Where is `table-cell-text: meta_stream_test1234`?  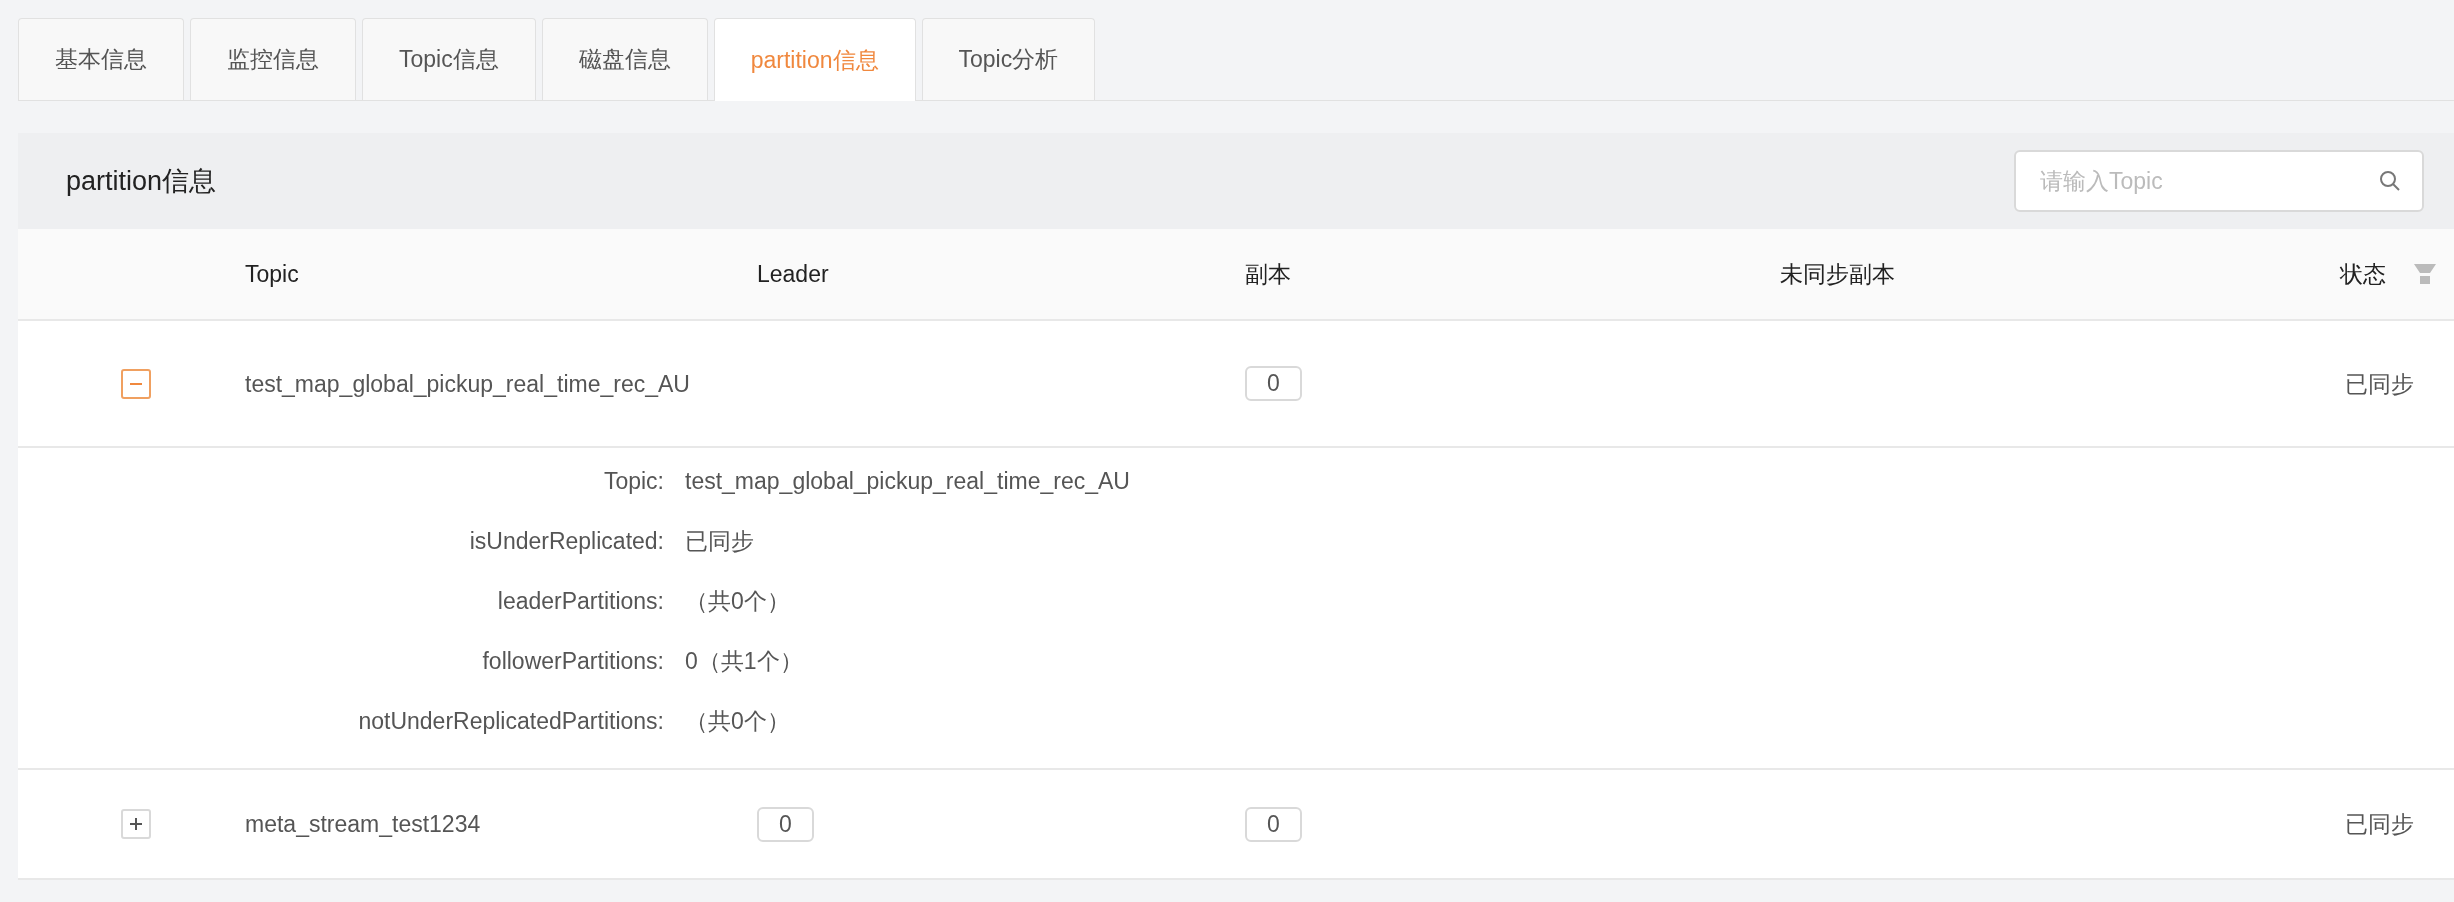 table-cell-text: meta_stream_test1234 is located at coordinates (363, 824).